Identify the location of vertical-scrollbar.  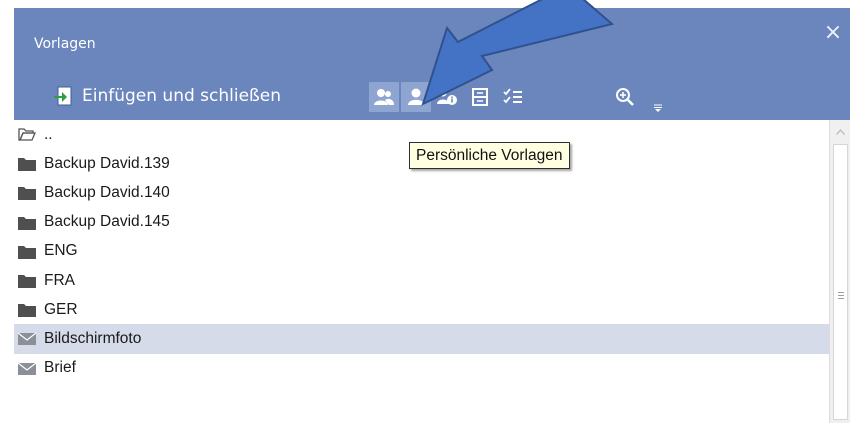
(839, 271).